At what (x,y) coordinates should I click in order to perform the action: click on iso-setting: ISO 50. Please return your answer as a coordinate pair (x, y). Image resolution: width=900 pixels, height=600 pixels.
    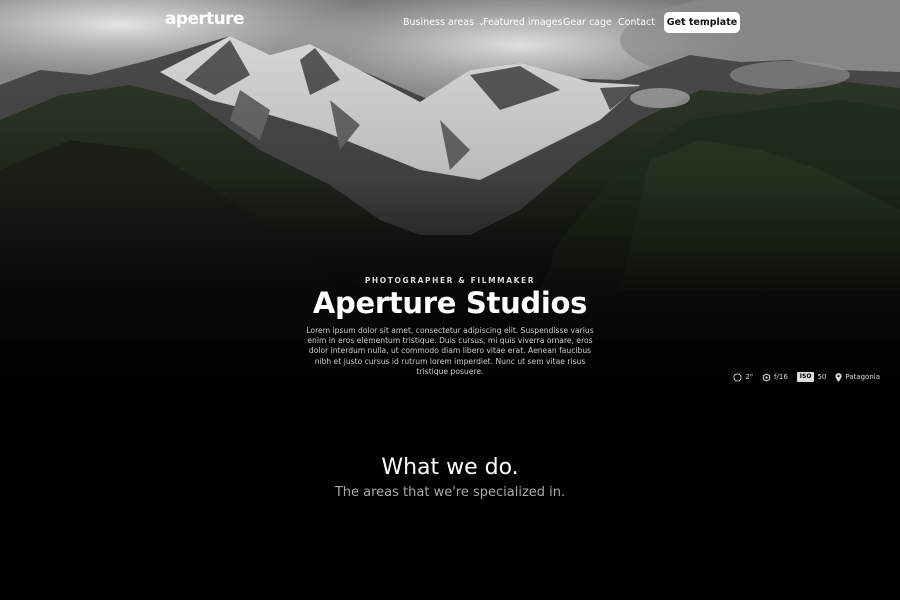
    Looking at the image, I should click on (811, 377).